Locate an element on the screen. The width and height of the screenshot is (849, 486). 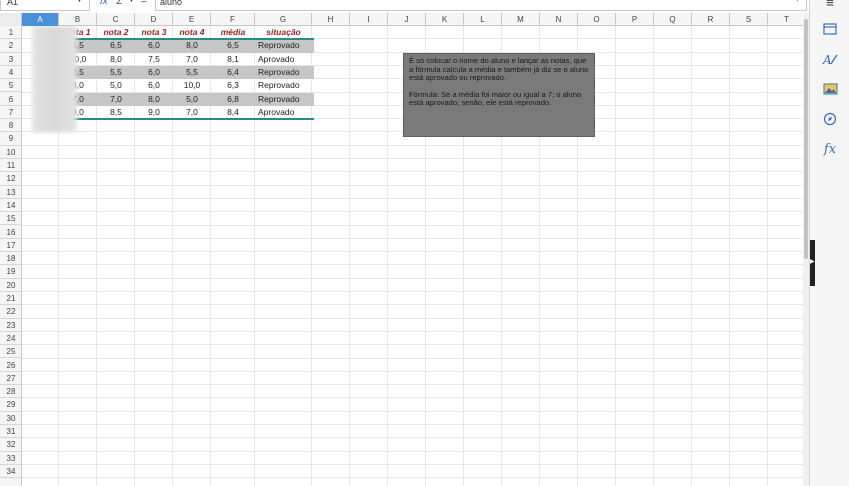
row-header-23: 23 is located at coordinates (11, 325).